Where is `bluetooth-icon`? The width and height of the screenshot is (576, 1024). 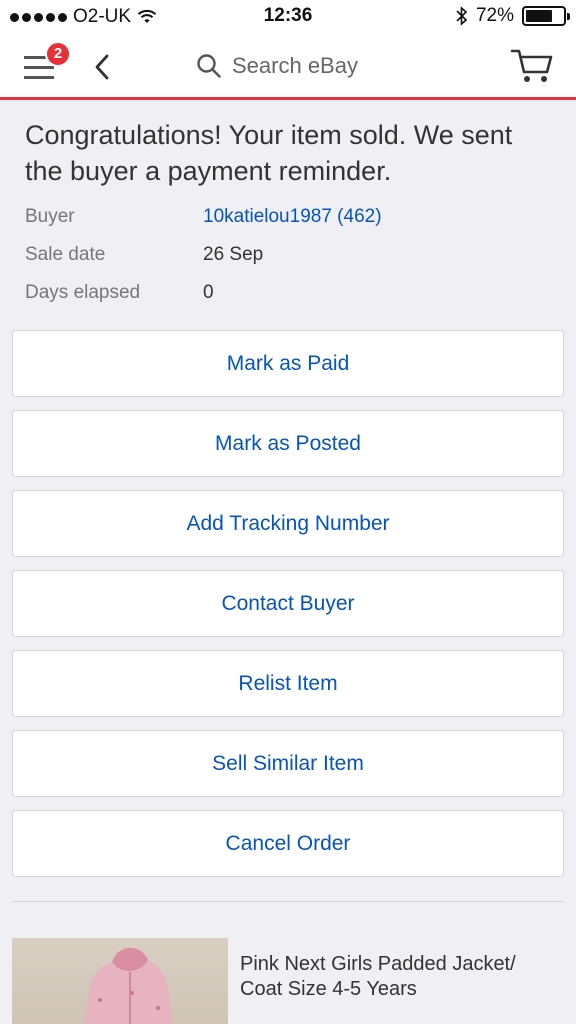 bluetooth-icon is located at coordinates (462, 16).